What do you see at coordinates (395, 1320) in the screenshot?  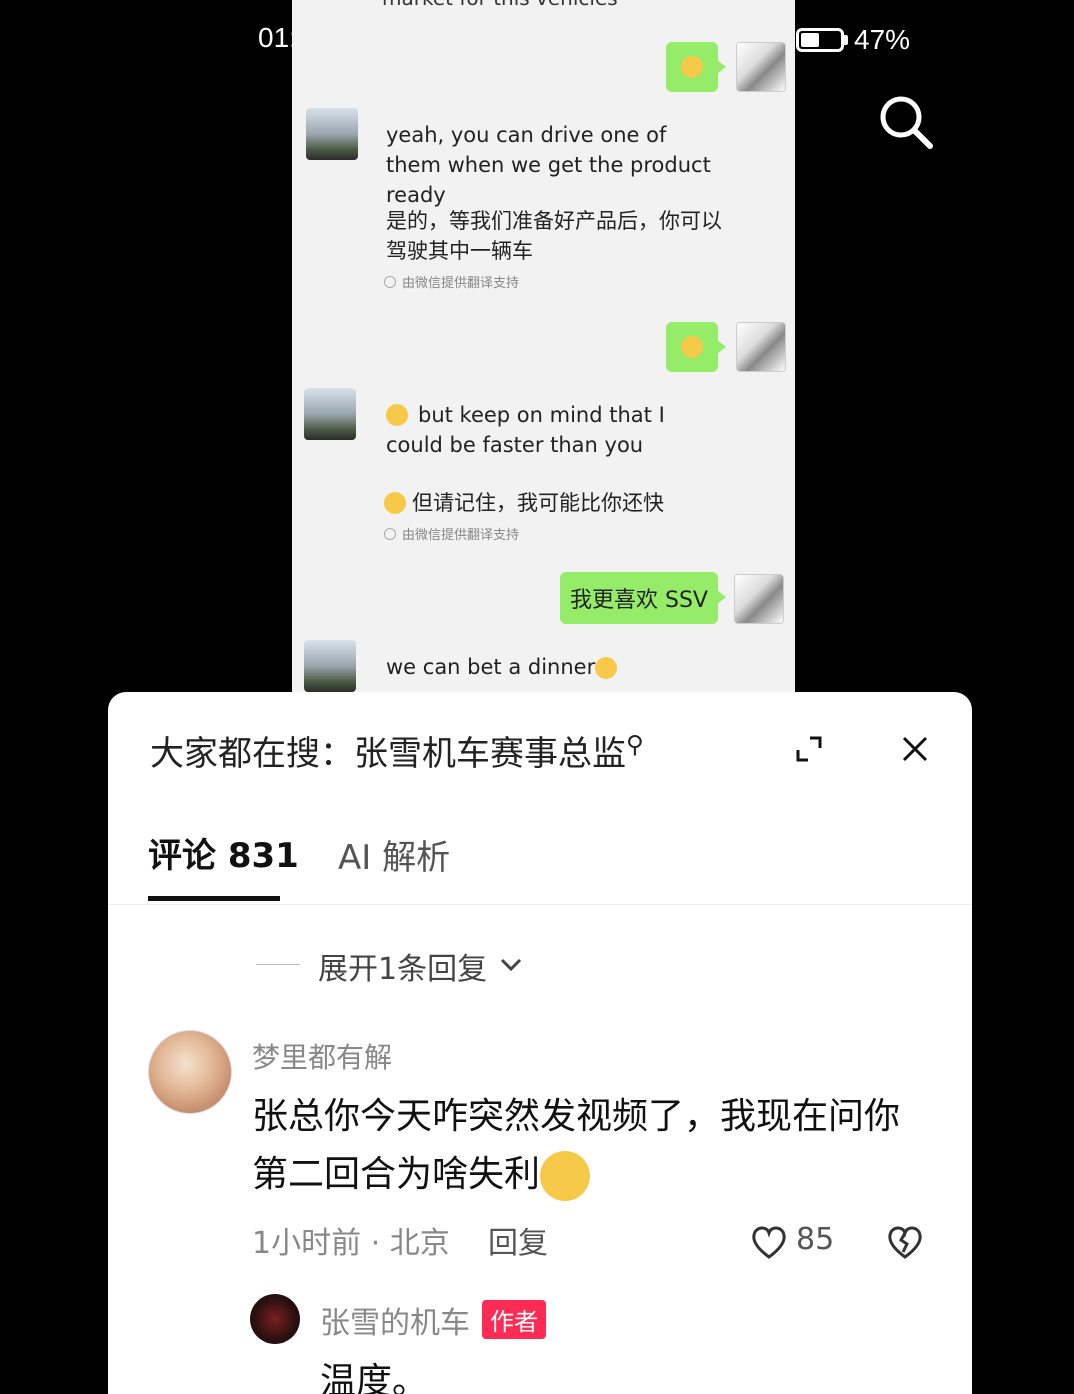 I see `reply-username: 张雪的机车` at bounding box center [395, 1320].